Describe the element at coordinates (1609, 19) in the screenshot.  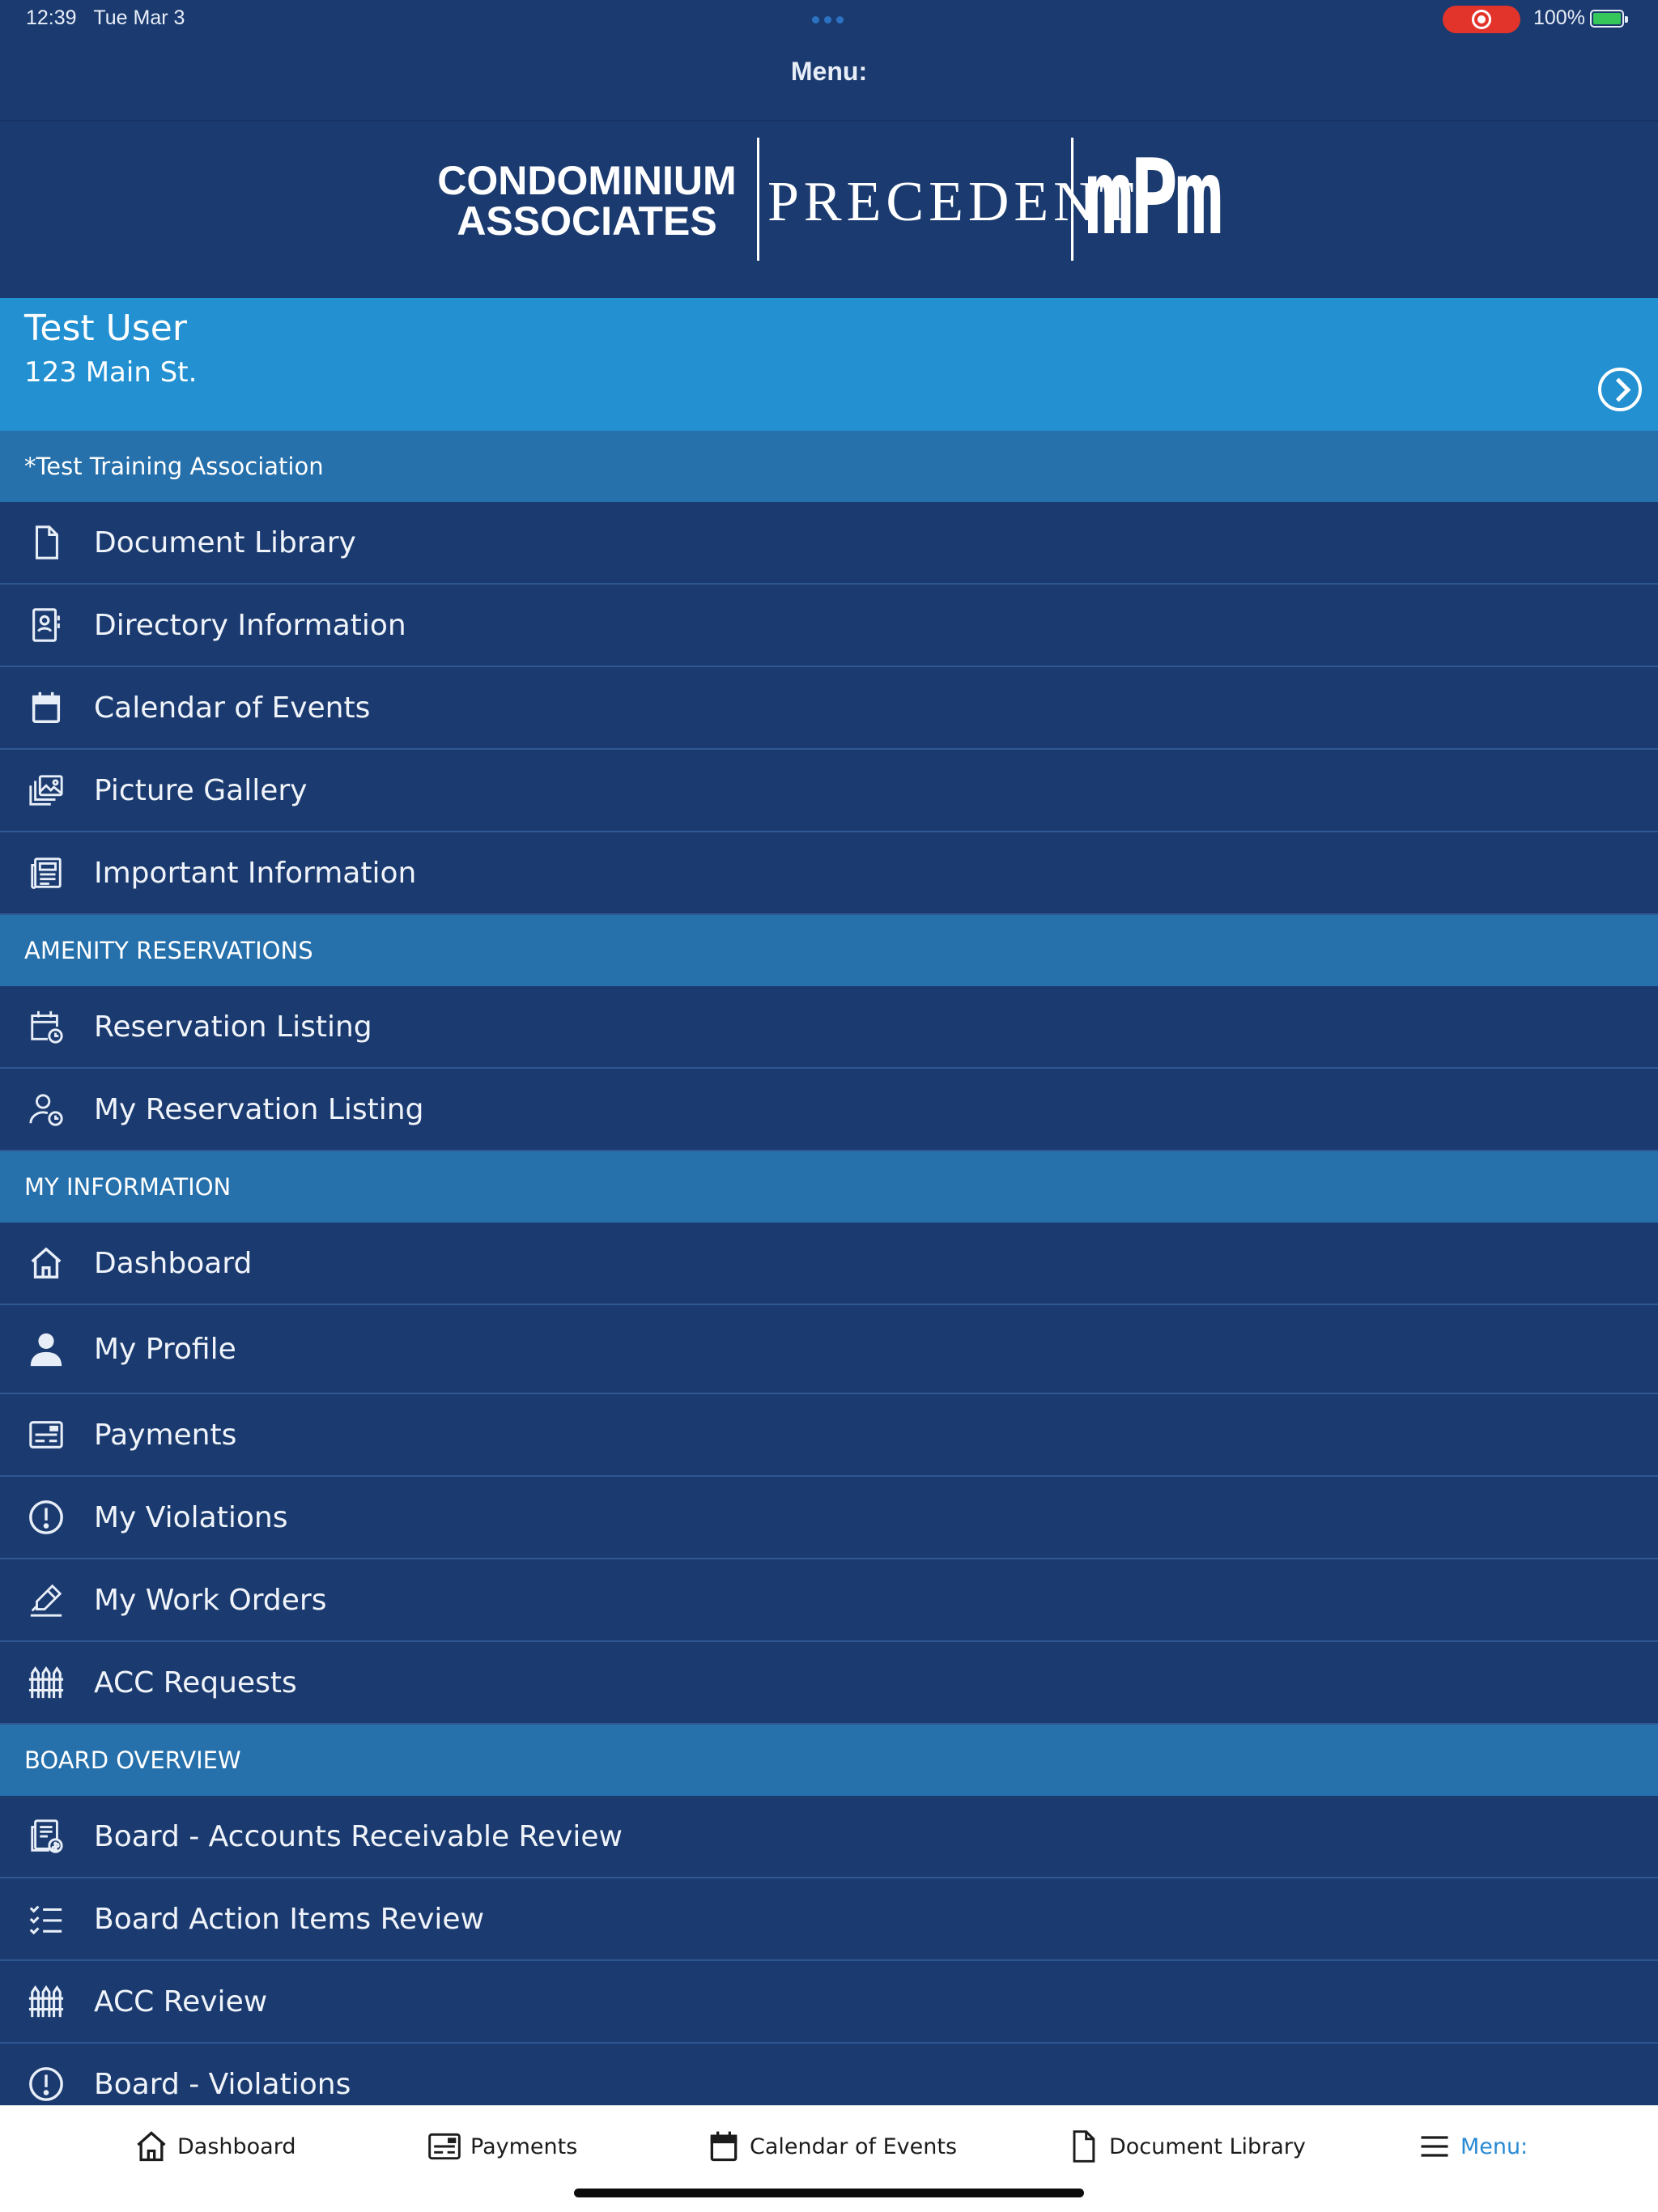
I see `battery-charging-icon` at that location.